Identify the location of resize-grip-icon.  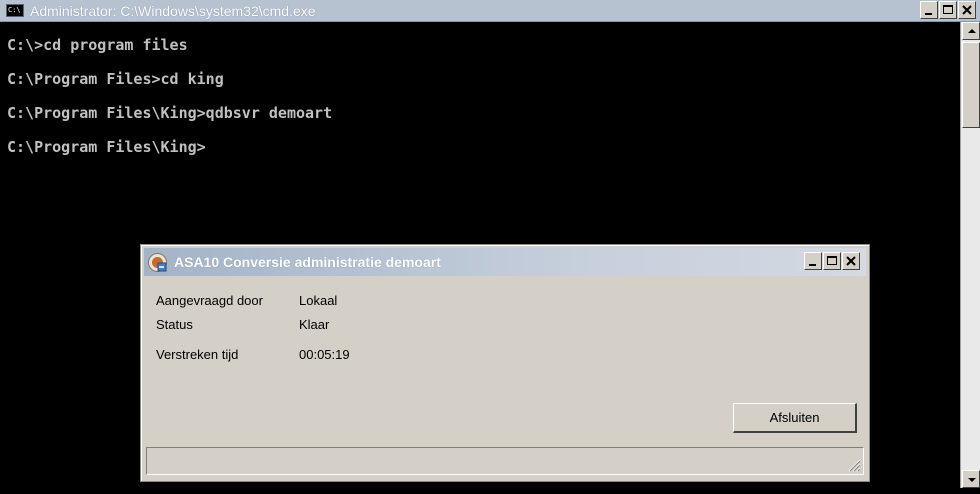
(853, 464).